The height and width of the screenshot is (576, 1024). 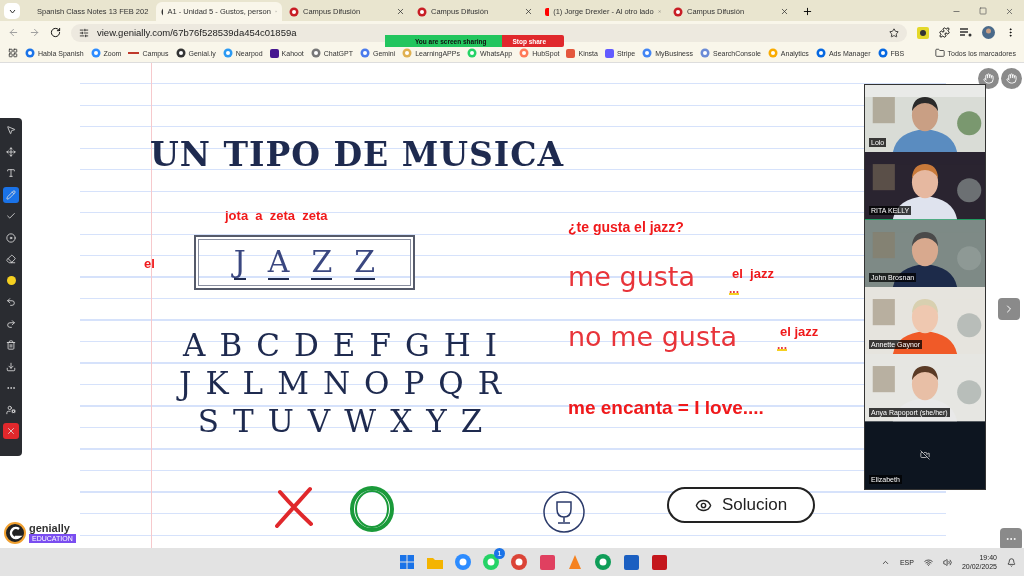 I want to click on text-icon, so click(x=11, y=173).